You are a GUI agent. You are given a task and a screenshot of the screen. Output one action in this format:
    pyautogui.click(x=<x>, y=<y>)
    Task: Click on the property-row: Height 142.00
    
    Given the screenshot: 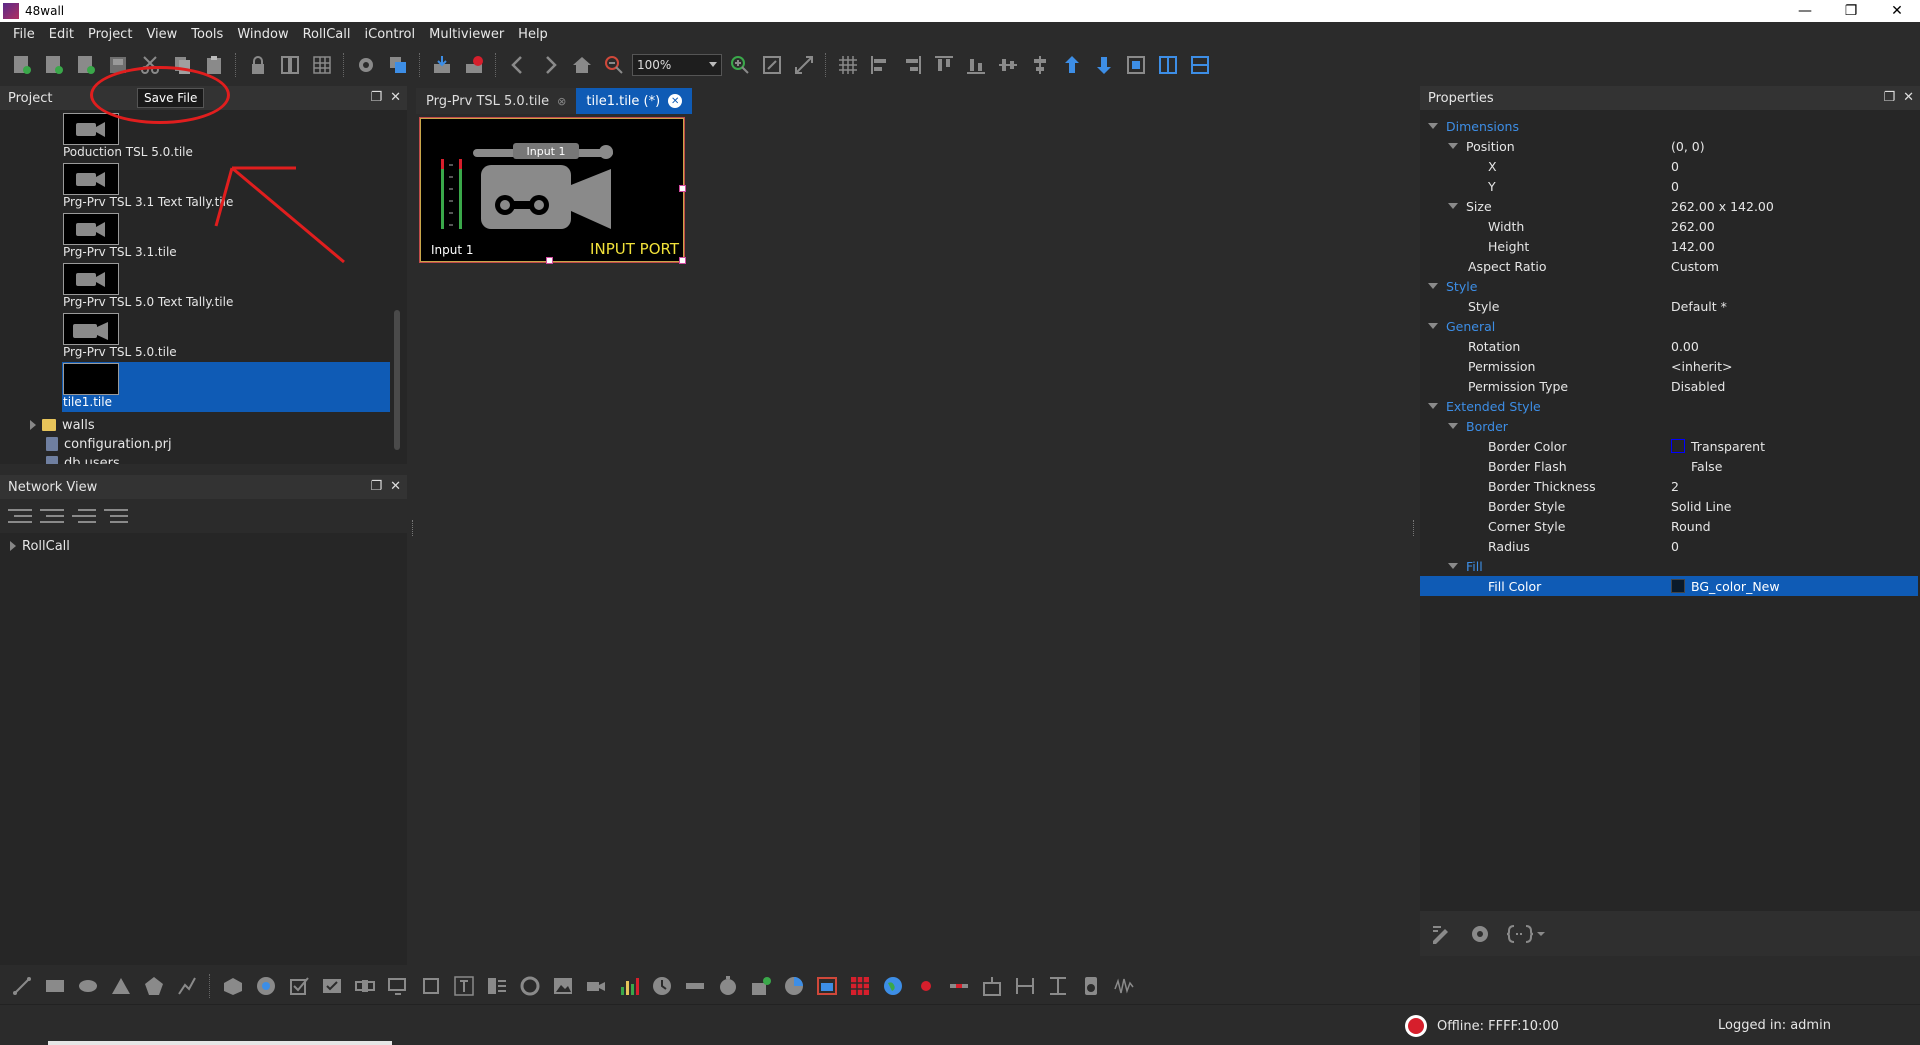 What is the action you would take?
    pyautogui.click(x=1669, y=246)
    